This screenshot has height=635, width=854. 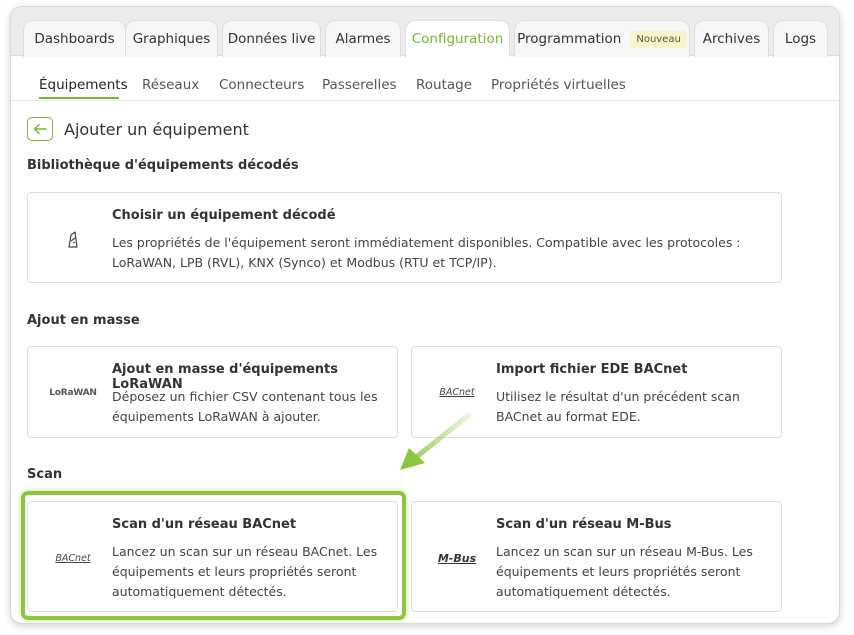 What do you see at coordinates (156, 129) in the screenshot?
I see `page-title: Ajouter un équipement` at bounding box center [156, 129].